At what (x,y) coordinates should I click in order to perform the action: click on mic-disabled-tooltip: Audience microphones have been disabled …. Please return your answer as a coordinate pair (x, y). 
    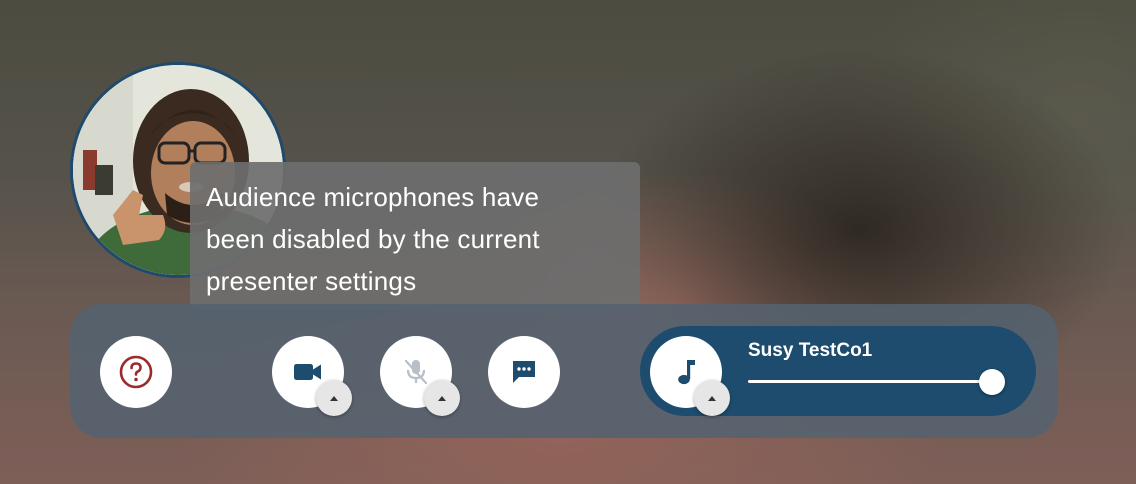
    Looking at the image, I should click on (415, 236).